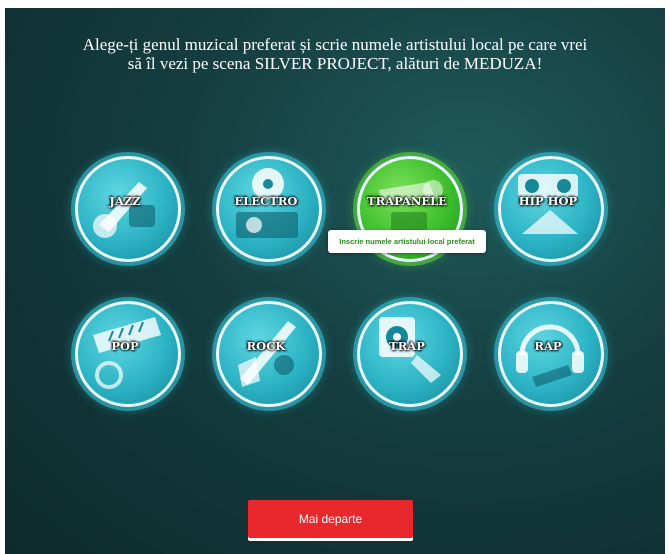  What do you see at coordinates (407, 346) in the screenshot?
I see `genre-label: TRAP` at bounding box center [407, 346].